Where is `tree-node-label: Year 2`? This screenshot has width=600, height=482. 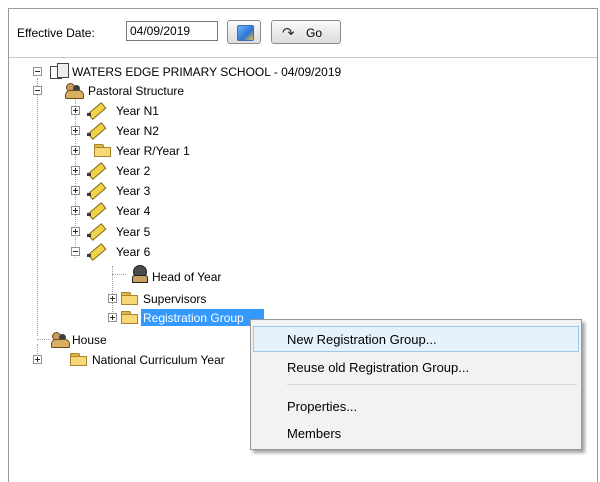 tree-node-label: Year 2 is located at coordinates (133, 171).